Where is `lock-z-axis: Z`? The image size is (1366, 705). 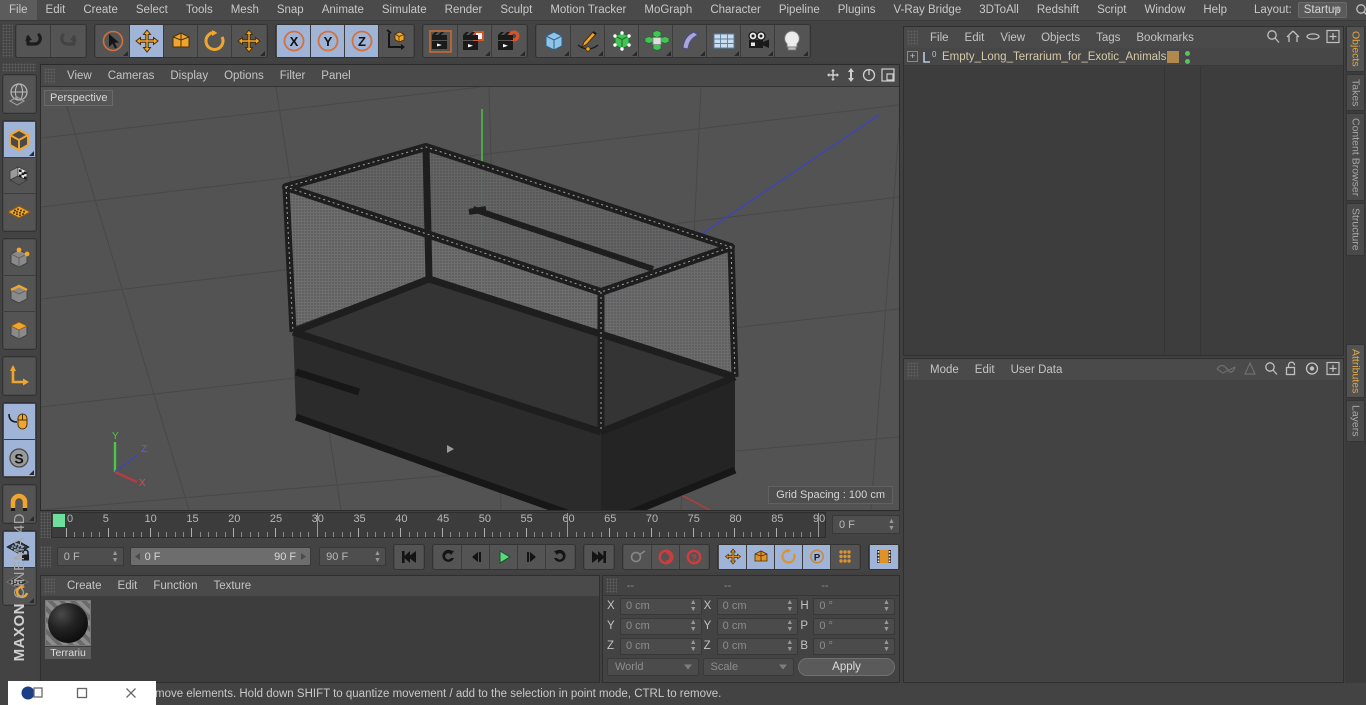
lock-z-axis: Z is located at coordinates (362, 41).